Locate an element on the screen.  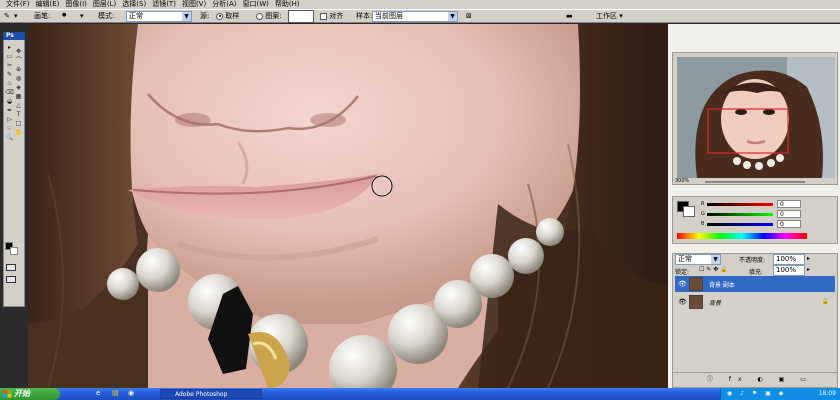
toolbox: Ps ▸ ✥ ▭ ⌒ ✂ ⊕ ✎ ◍ ♨ ◈ ⌫ ▦ ◒ △ ✒ T ▷ □ ☞ ✋ 🔍 is located at coordinates (14, 206).